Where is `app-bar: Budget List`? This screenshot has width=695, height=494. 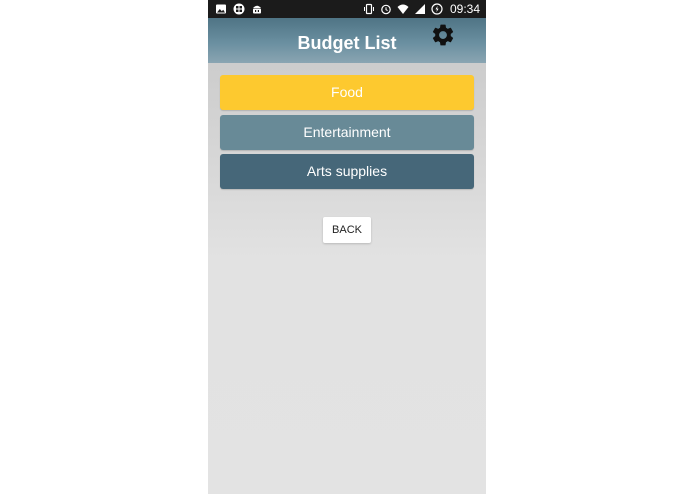
app-bar: Budget List is located at coordinates (347, 40).